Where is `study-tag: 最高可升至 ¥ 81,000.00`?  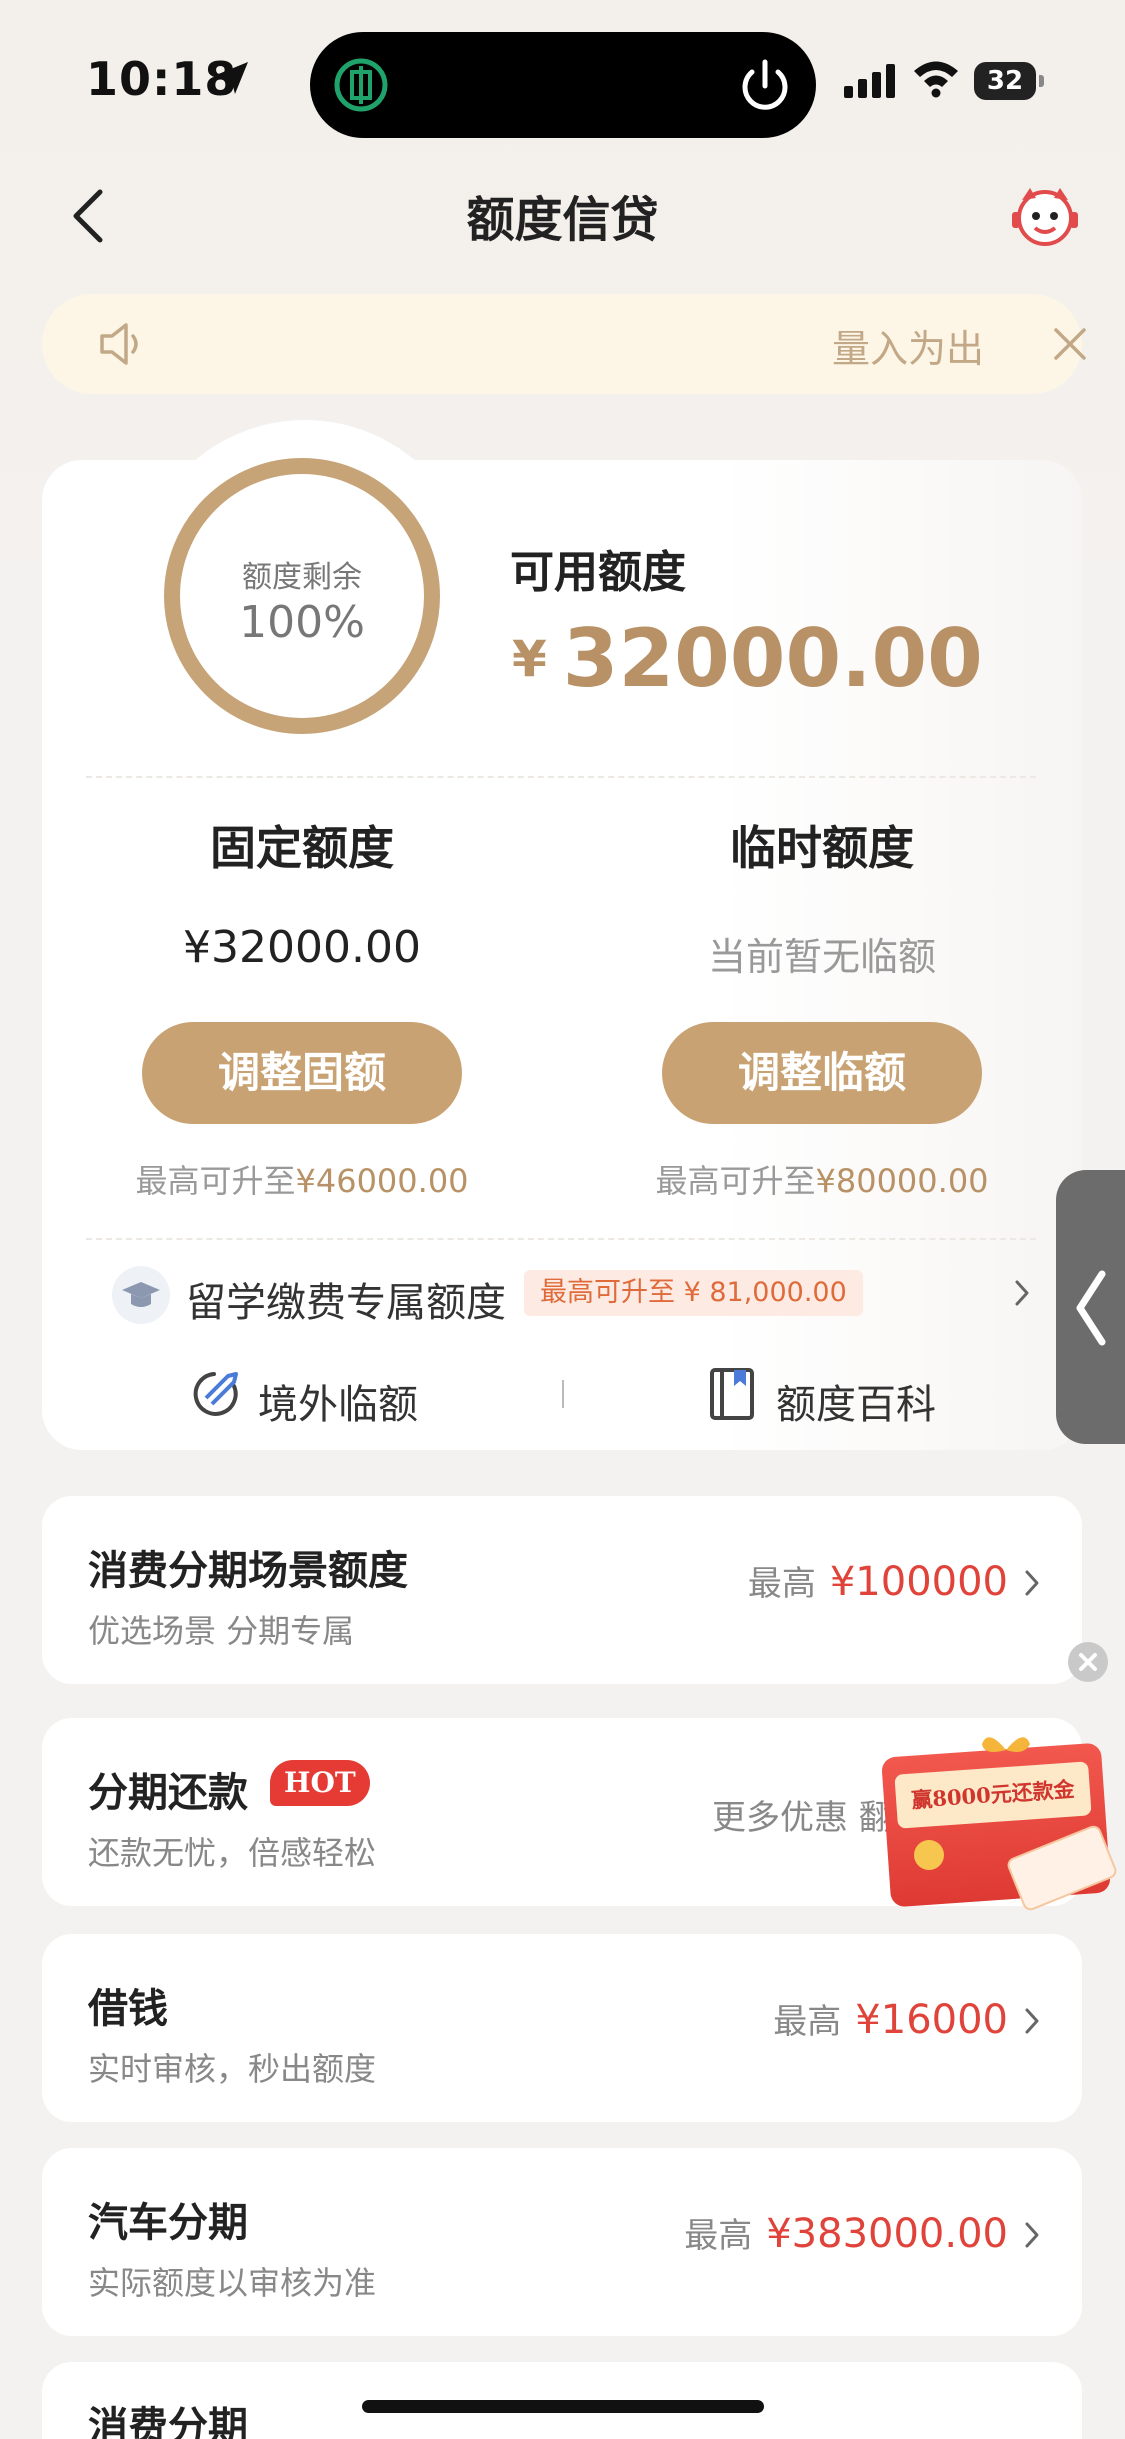 study-tag: 最高可升至 ¥ 81,000.00 is located at coordinates (693, 1293).